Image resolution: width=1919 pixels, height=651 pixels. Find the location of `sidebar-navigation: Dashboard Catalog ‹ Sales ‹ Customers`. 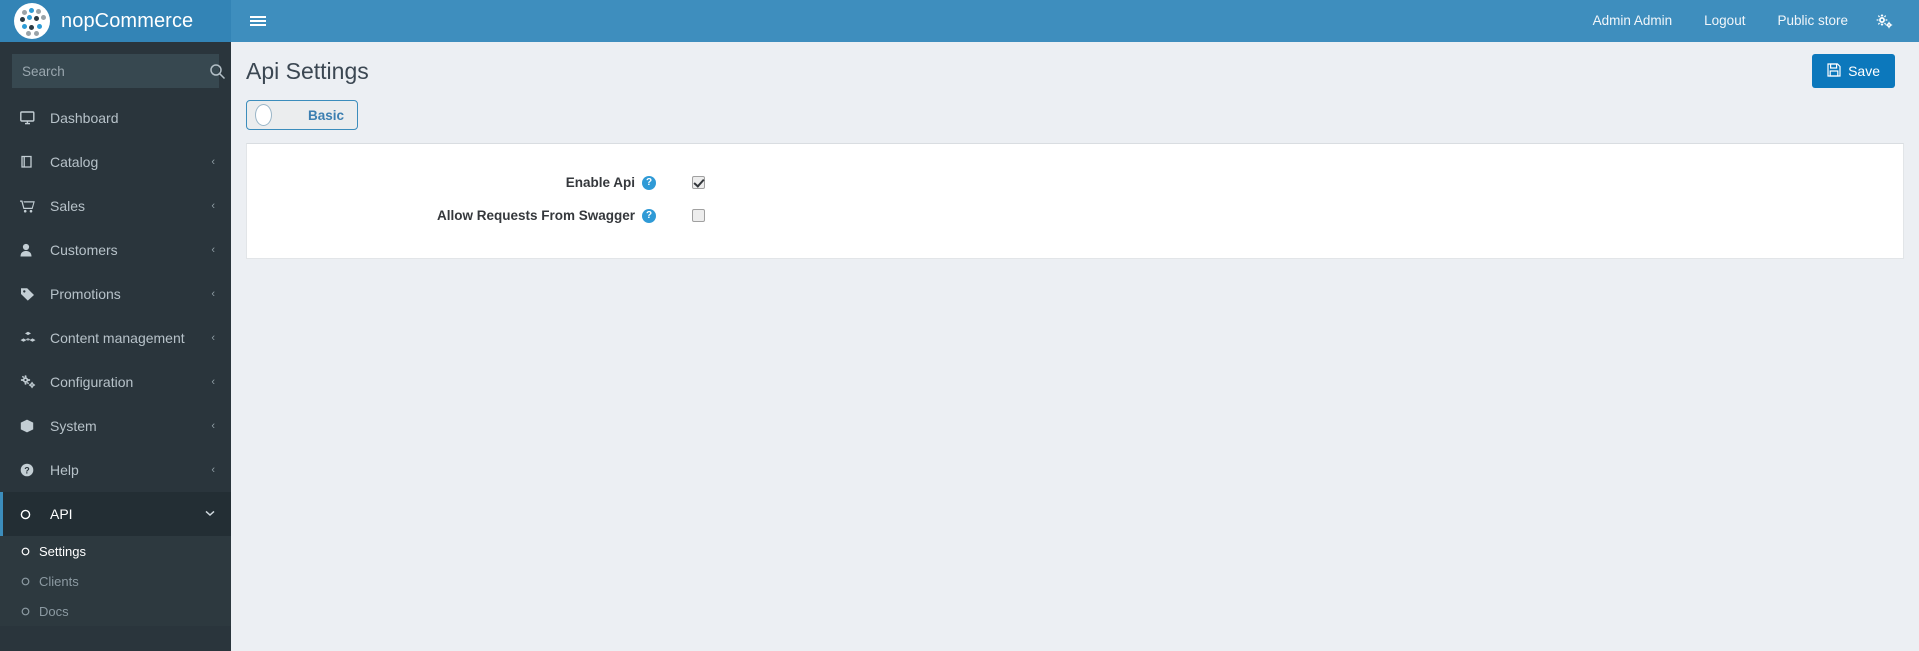

sidebar-navigation: Dashboard Catalog ‹ Sales ‹ Customers is located at coordinates (115, 346).